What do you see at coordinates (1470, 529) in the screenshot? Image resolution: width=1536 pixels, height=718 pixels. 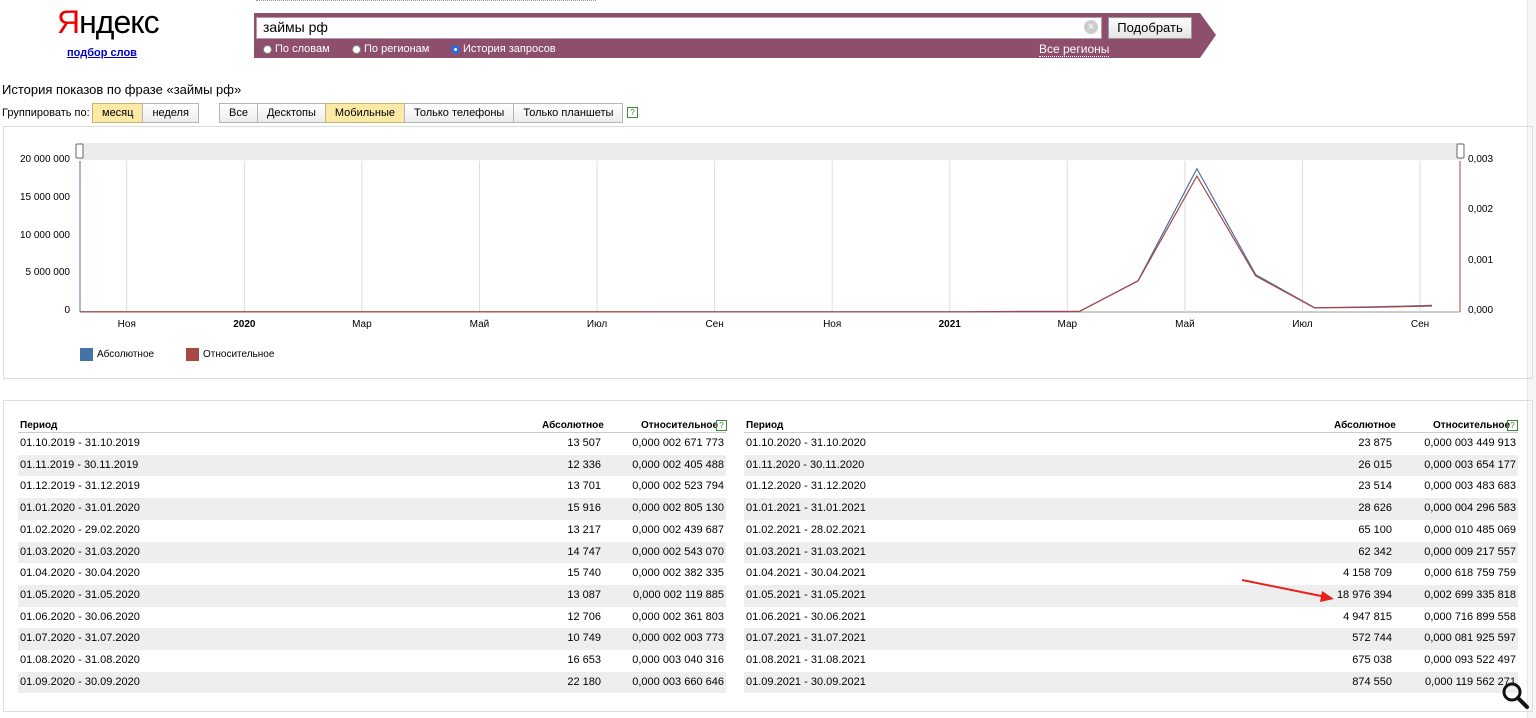 I see `cell-relative: 0,000 010 485 069` at bounding box center [1470, 529].